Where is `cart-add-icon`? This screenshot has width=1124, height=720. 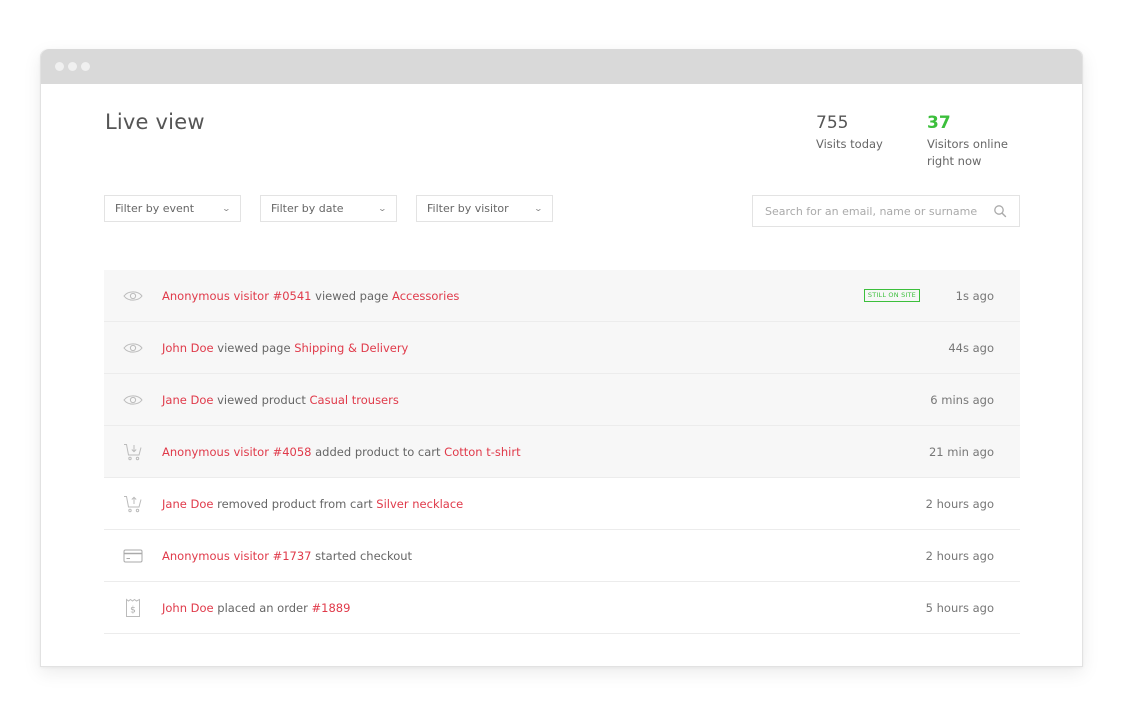
cart-add-icon is located at coordinates (133, 451).